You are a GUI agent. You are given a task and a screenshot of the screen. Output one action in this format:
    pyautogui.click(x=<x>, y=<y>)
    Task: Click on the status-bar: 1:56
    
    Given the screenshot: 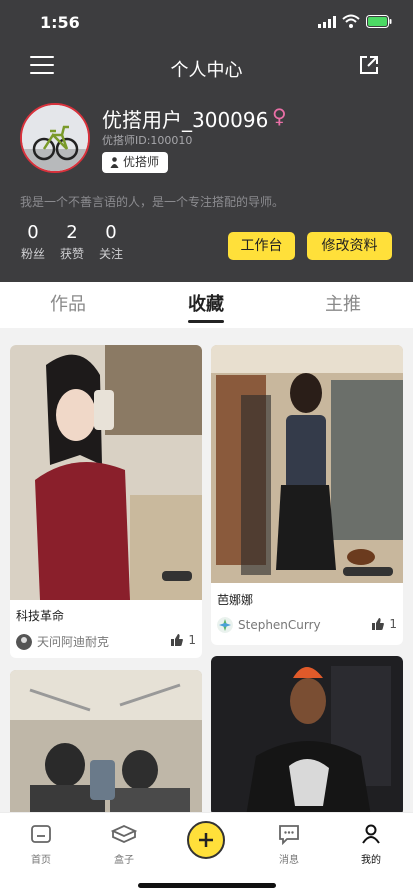 What is the action you would take?
    pyautogui.click(x=206, y=22)
    